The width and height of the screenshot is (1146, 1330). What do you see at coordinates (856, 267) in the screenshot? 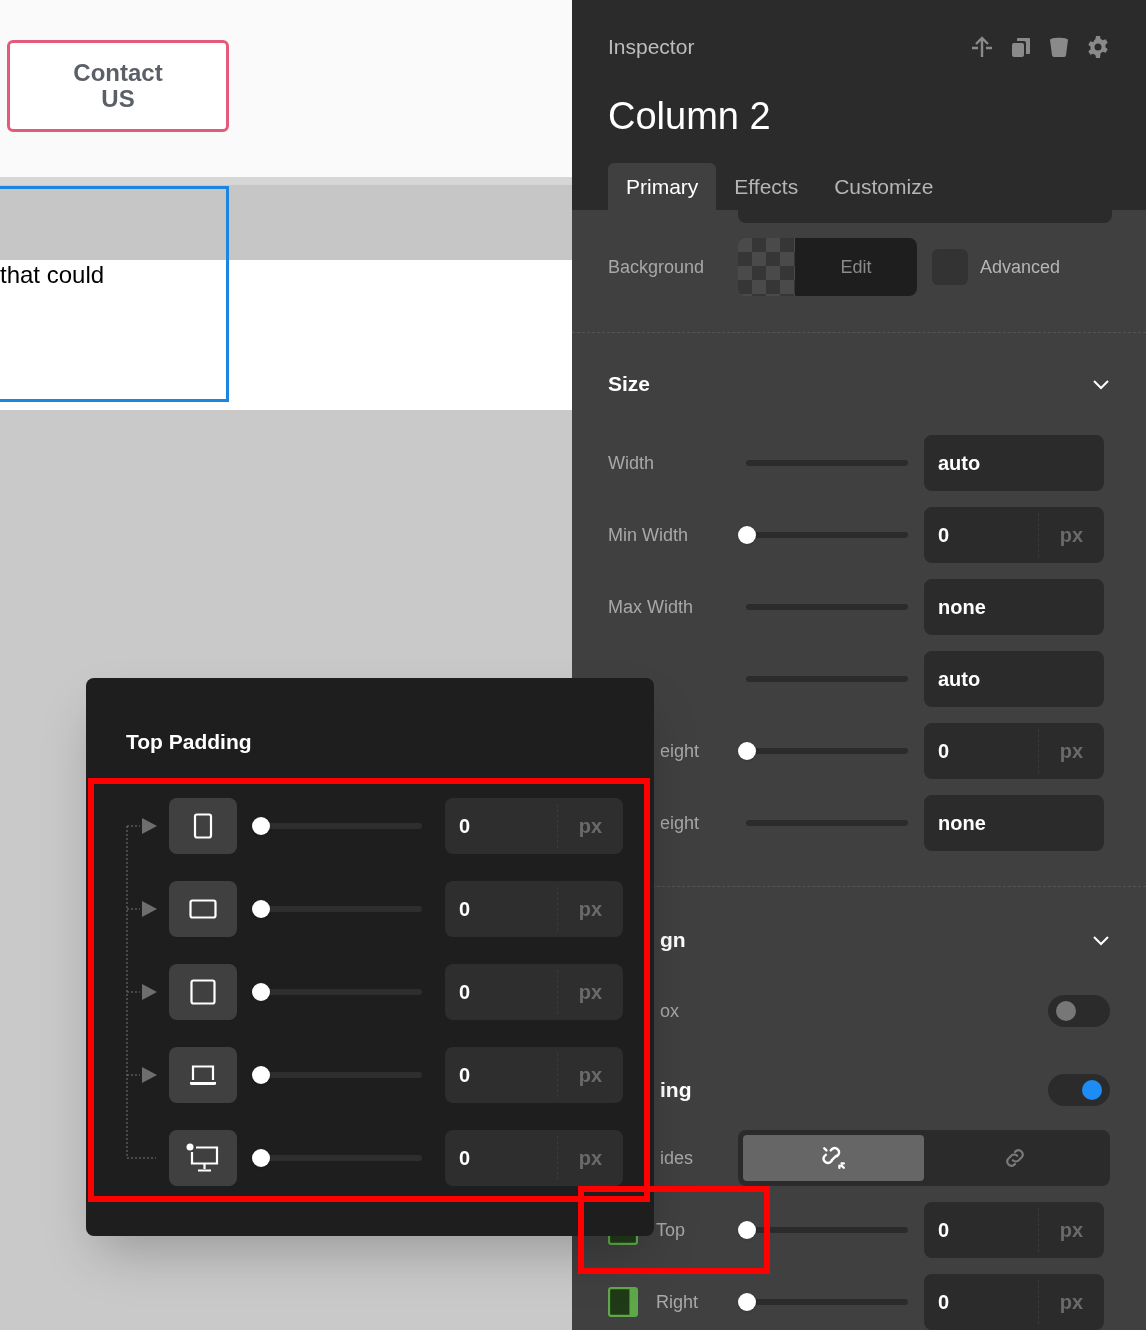
I see `edit-button: Edit` at bounding box center [856, 267].